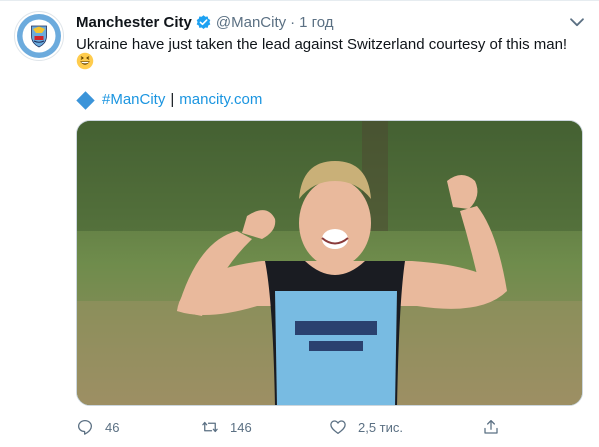 The height and width of the screenshot is (447, 599). What do you see at coordinates (226, 427) in the screenshot?
I see `retweet-button: 146` at bounding box center [226, 427].